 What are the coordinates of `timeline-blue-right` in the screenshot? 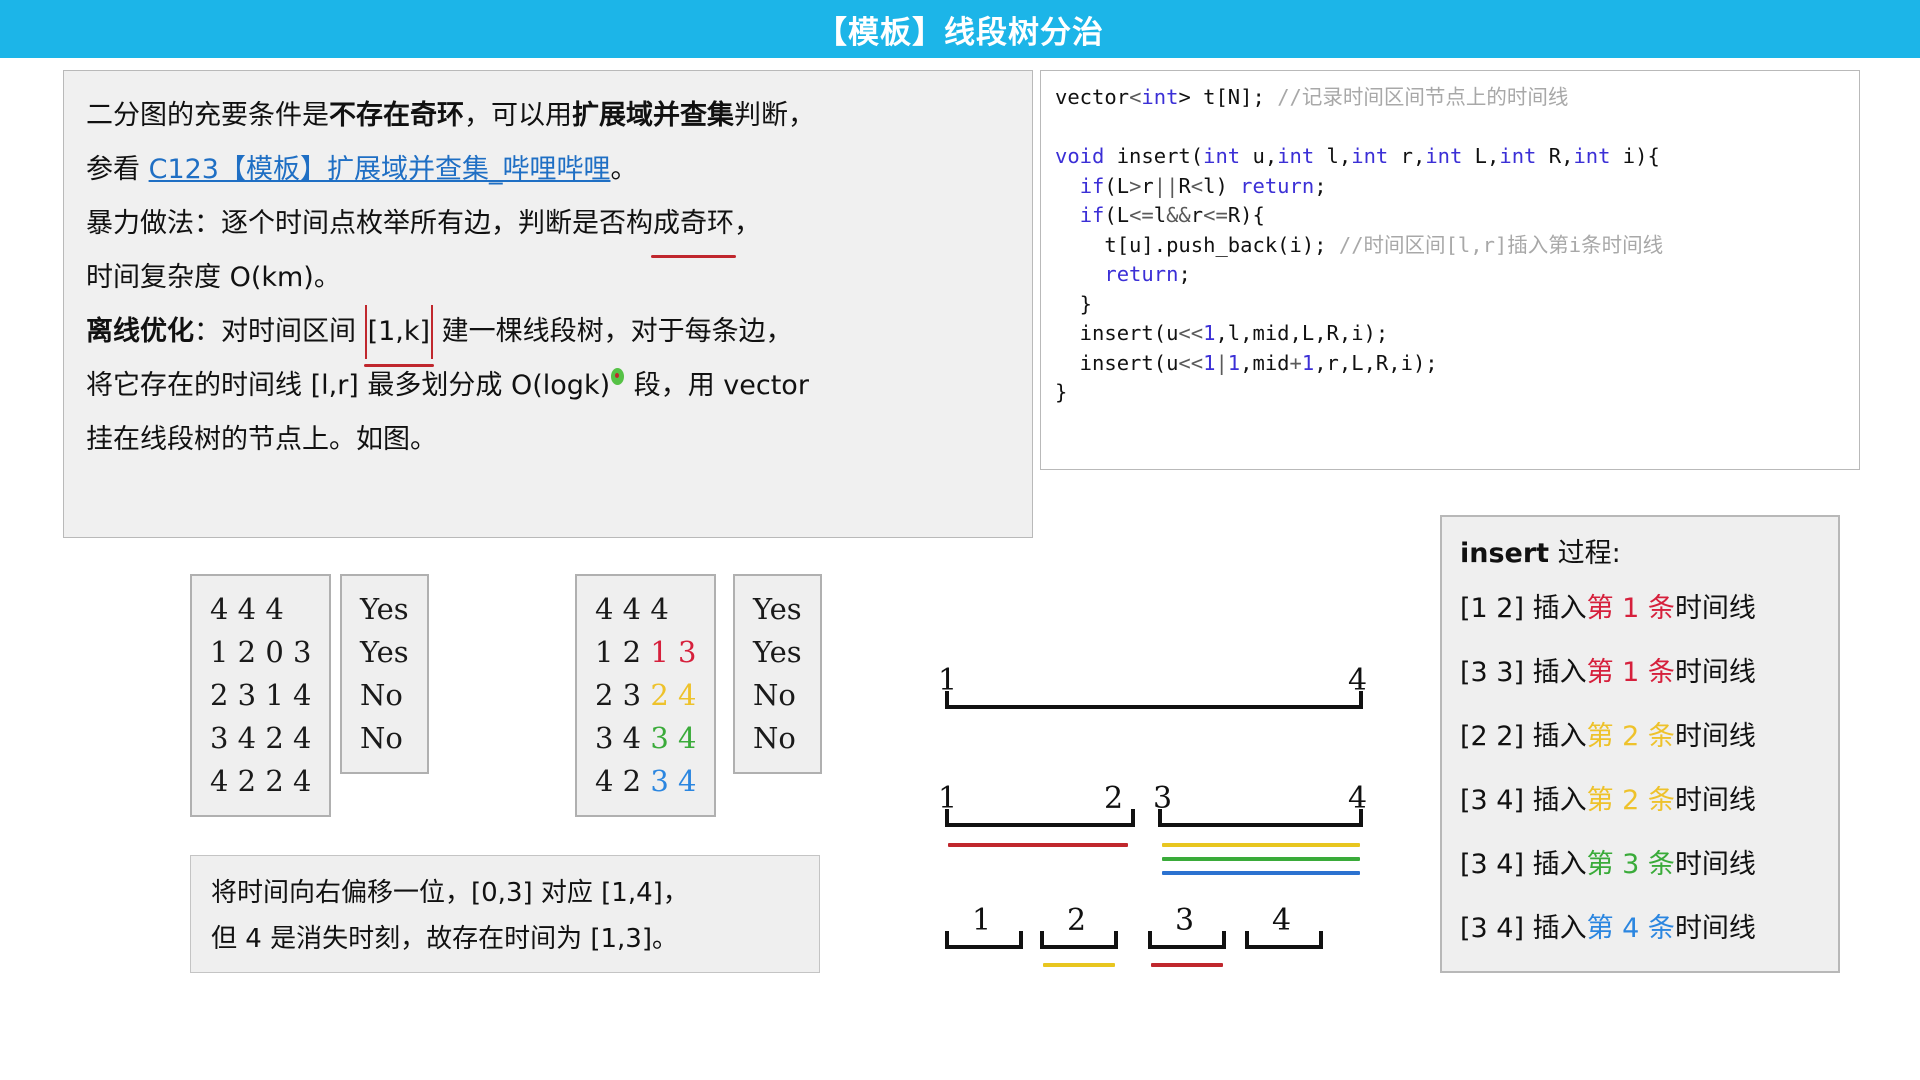 It's located at (1261, 873).